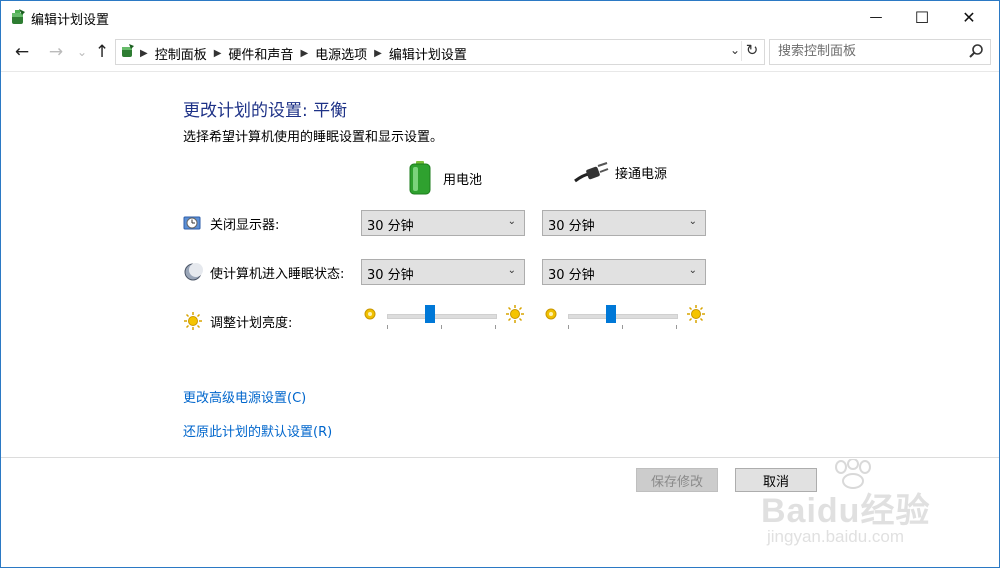  I want to click on up-button: ↑, so click(102, 52).